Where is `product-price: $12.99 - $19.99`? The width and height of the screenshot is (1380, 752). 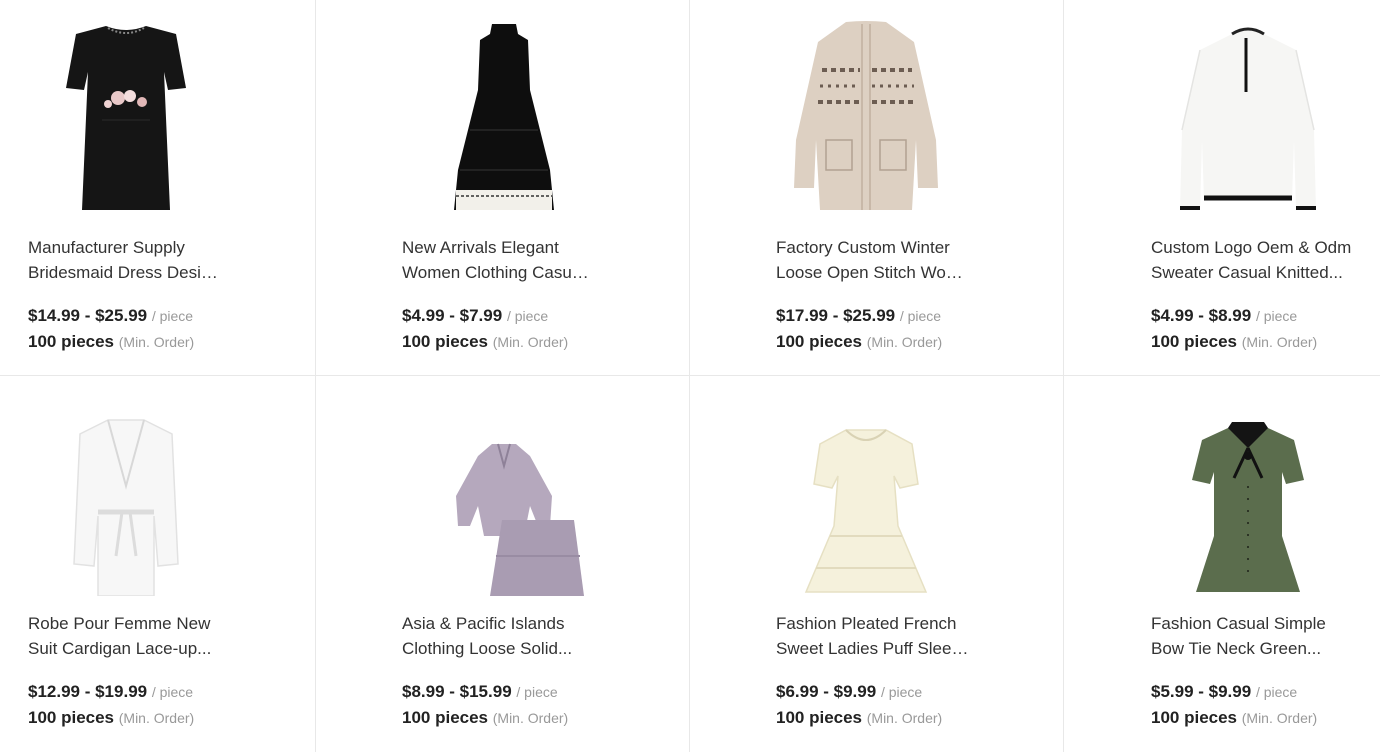
product-price: $12.99 - $19.99 is located at coordinates (88, 691).